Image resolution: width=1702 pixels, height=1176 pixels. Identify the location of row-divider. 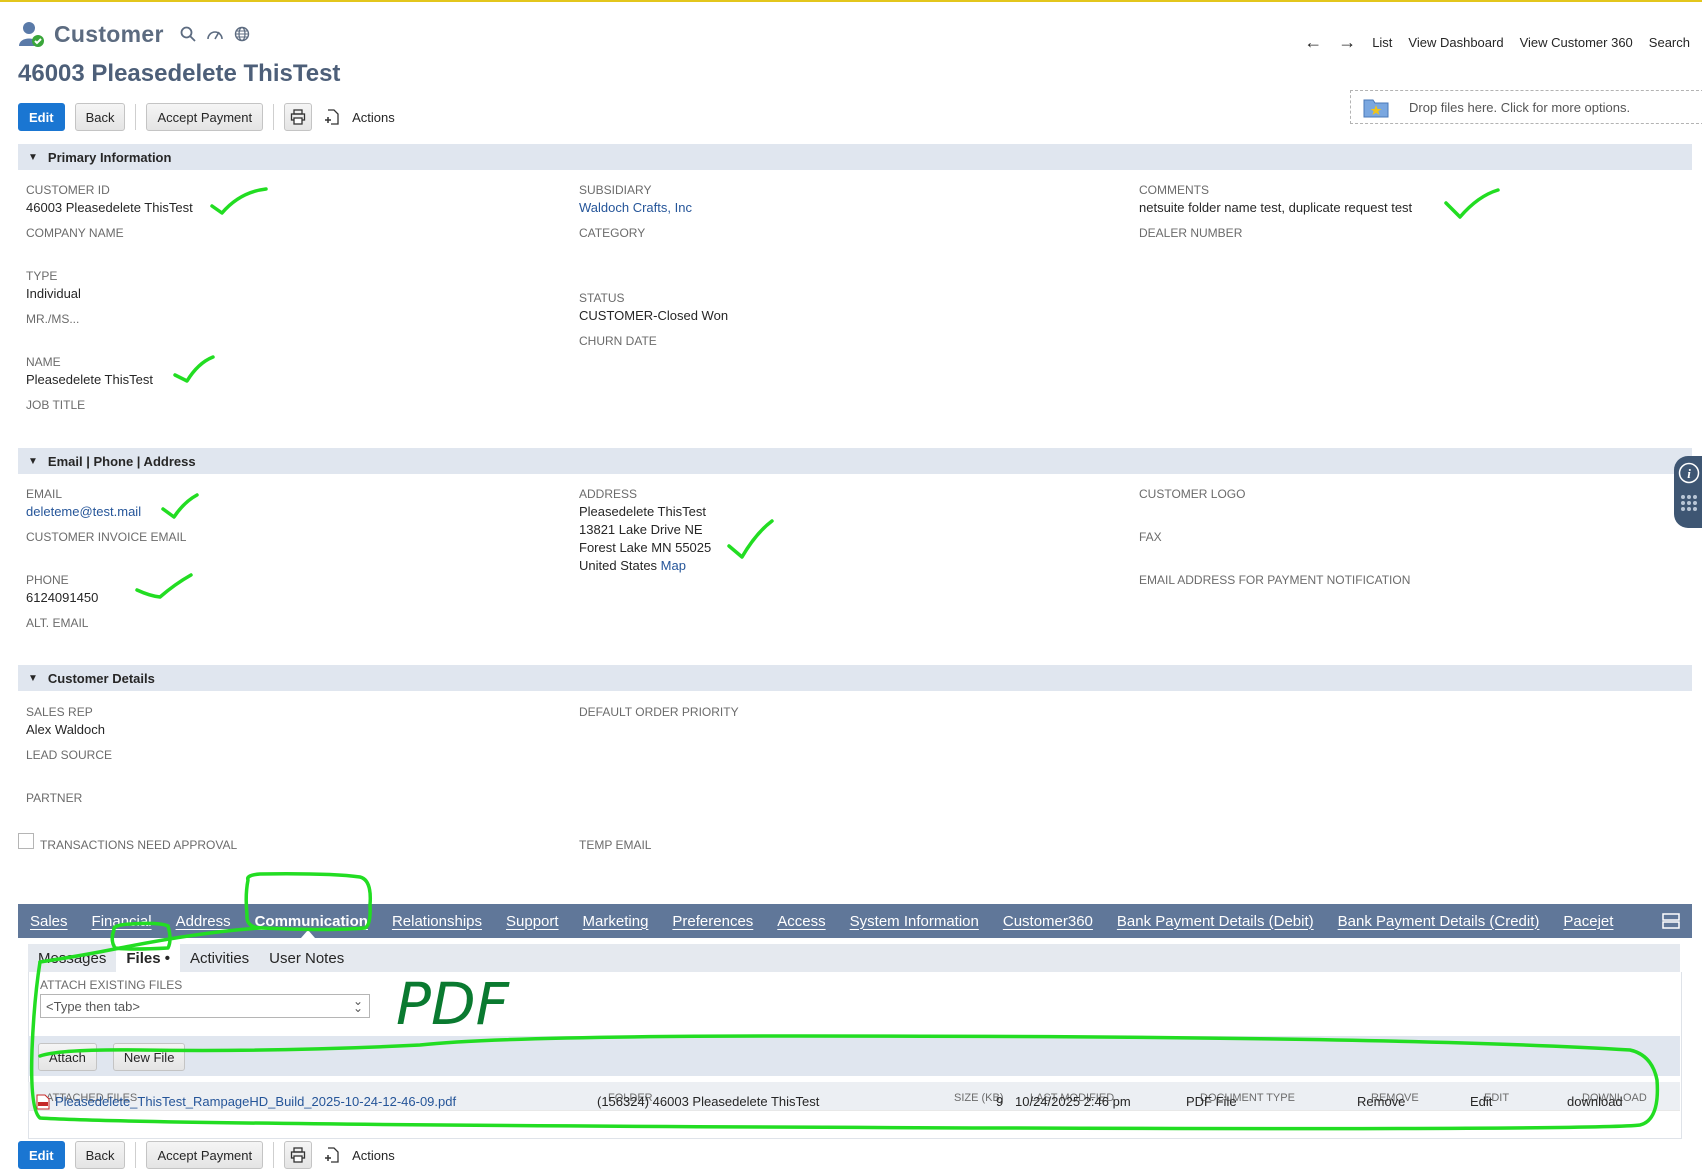
(854, 1110).